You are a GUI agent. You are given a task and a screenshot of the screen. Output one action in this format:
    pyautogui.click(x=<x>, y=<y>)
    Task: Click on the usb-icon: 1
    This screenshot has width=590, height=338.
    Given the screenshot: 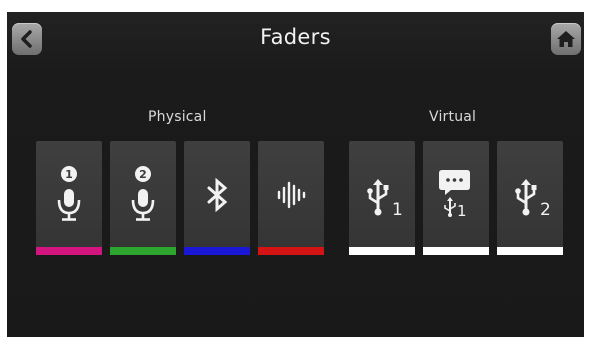 What is the action you would take?
    pyautogui.click(x=385, y=199)
    